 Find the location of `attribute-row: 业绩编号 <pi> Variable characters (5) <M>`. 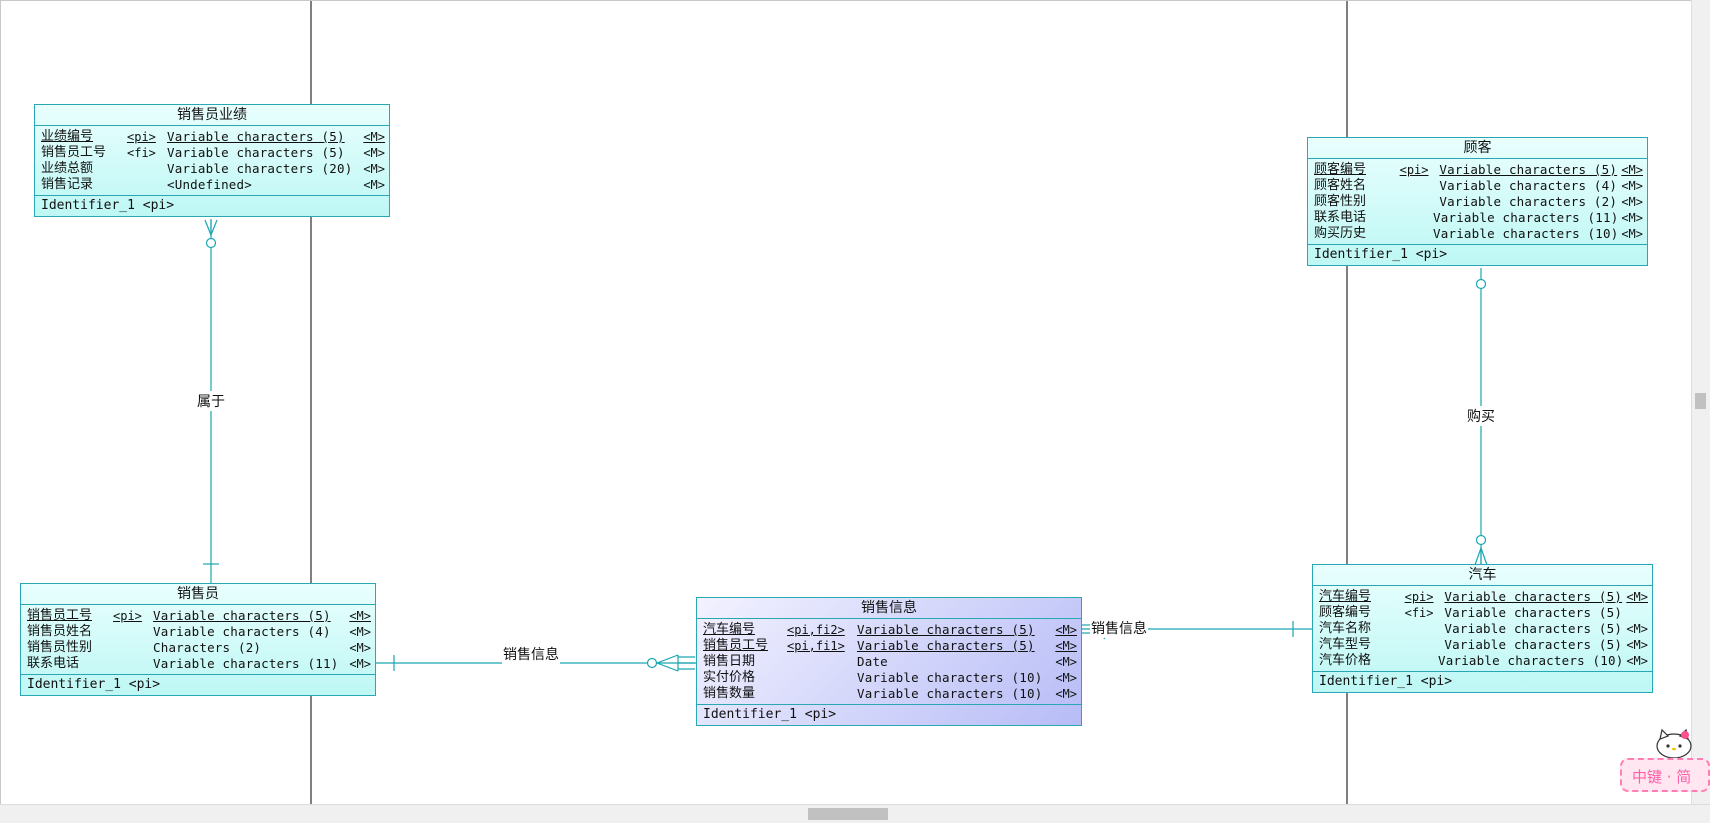

attribute-row: 业绩编号 <pi> Variable characters (5) <M> is located at coordinates (213, 137).